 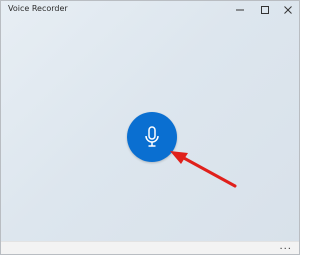 I want to click on close-icon, so click(x=288, y=10).